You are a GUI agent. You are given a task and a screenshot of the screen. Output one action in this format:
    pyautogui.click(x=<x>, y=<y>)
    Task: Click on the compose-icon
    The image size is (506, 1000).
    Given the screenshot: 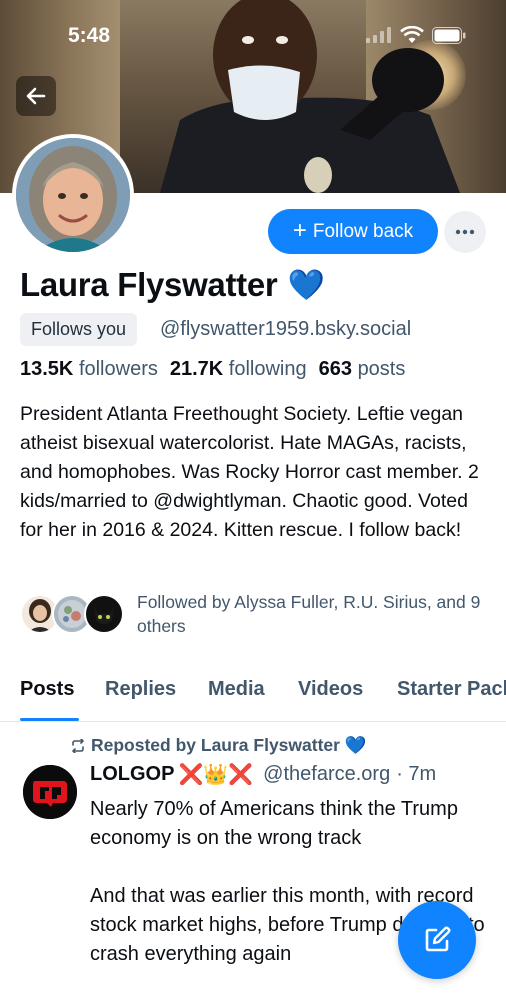 What is the action you would take?
    pyautogui.click(x=438, y=939)
    